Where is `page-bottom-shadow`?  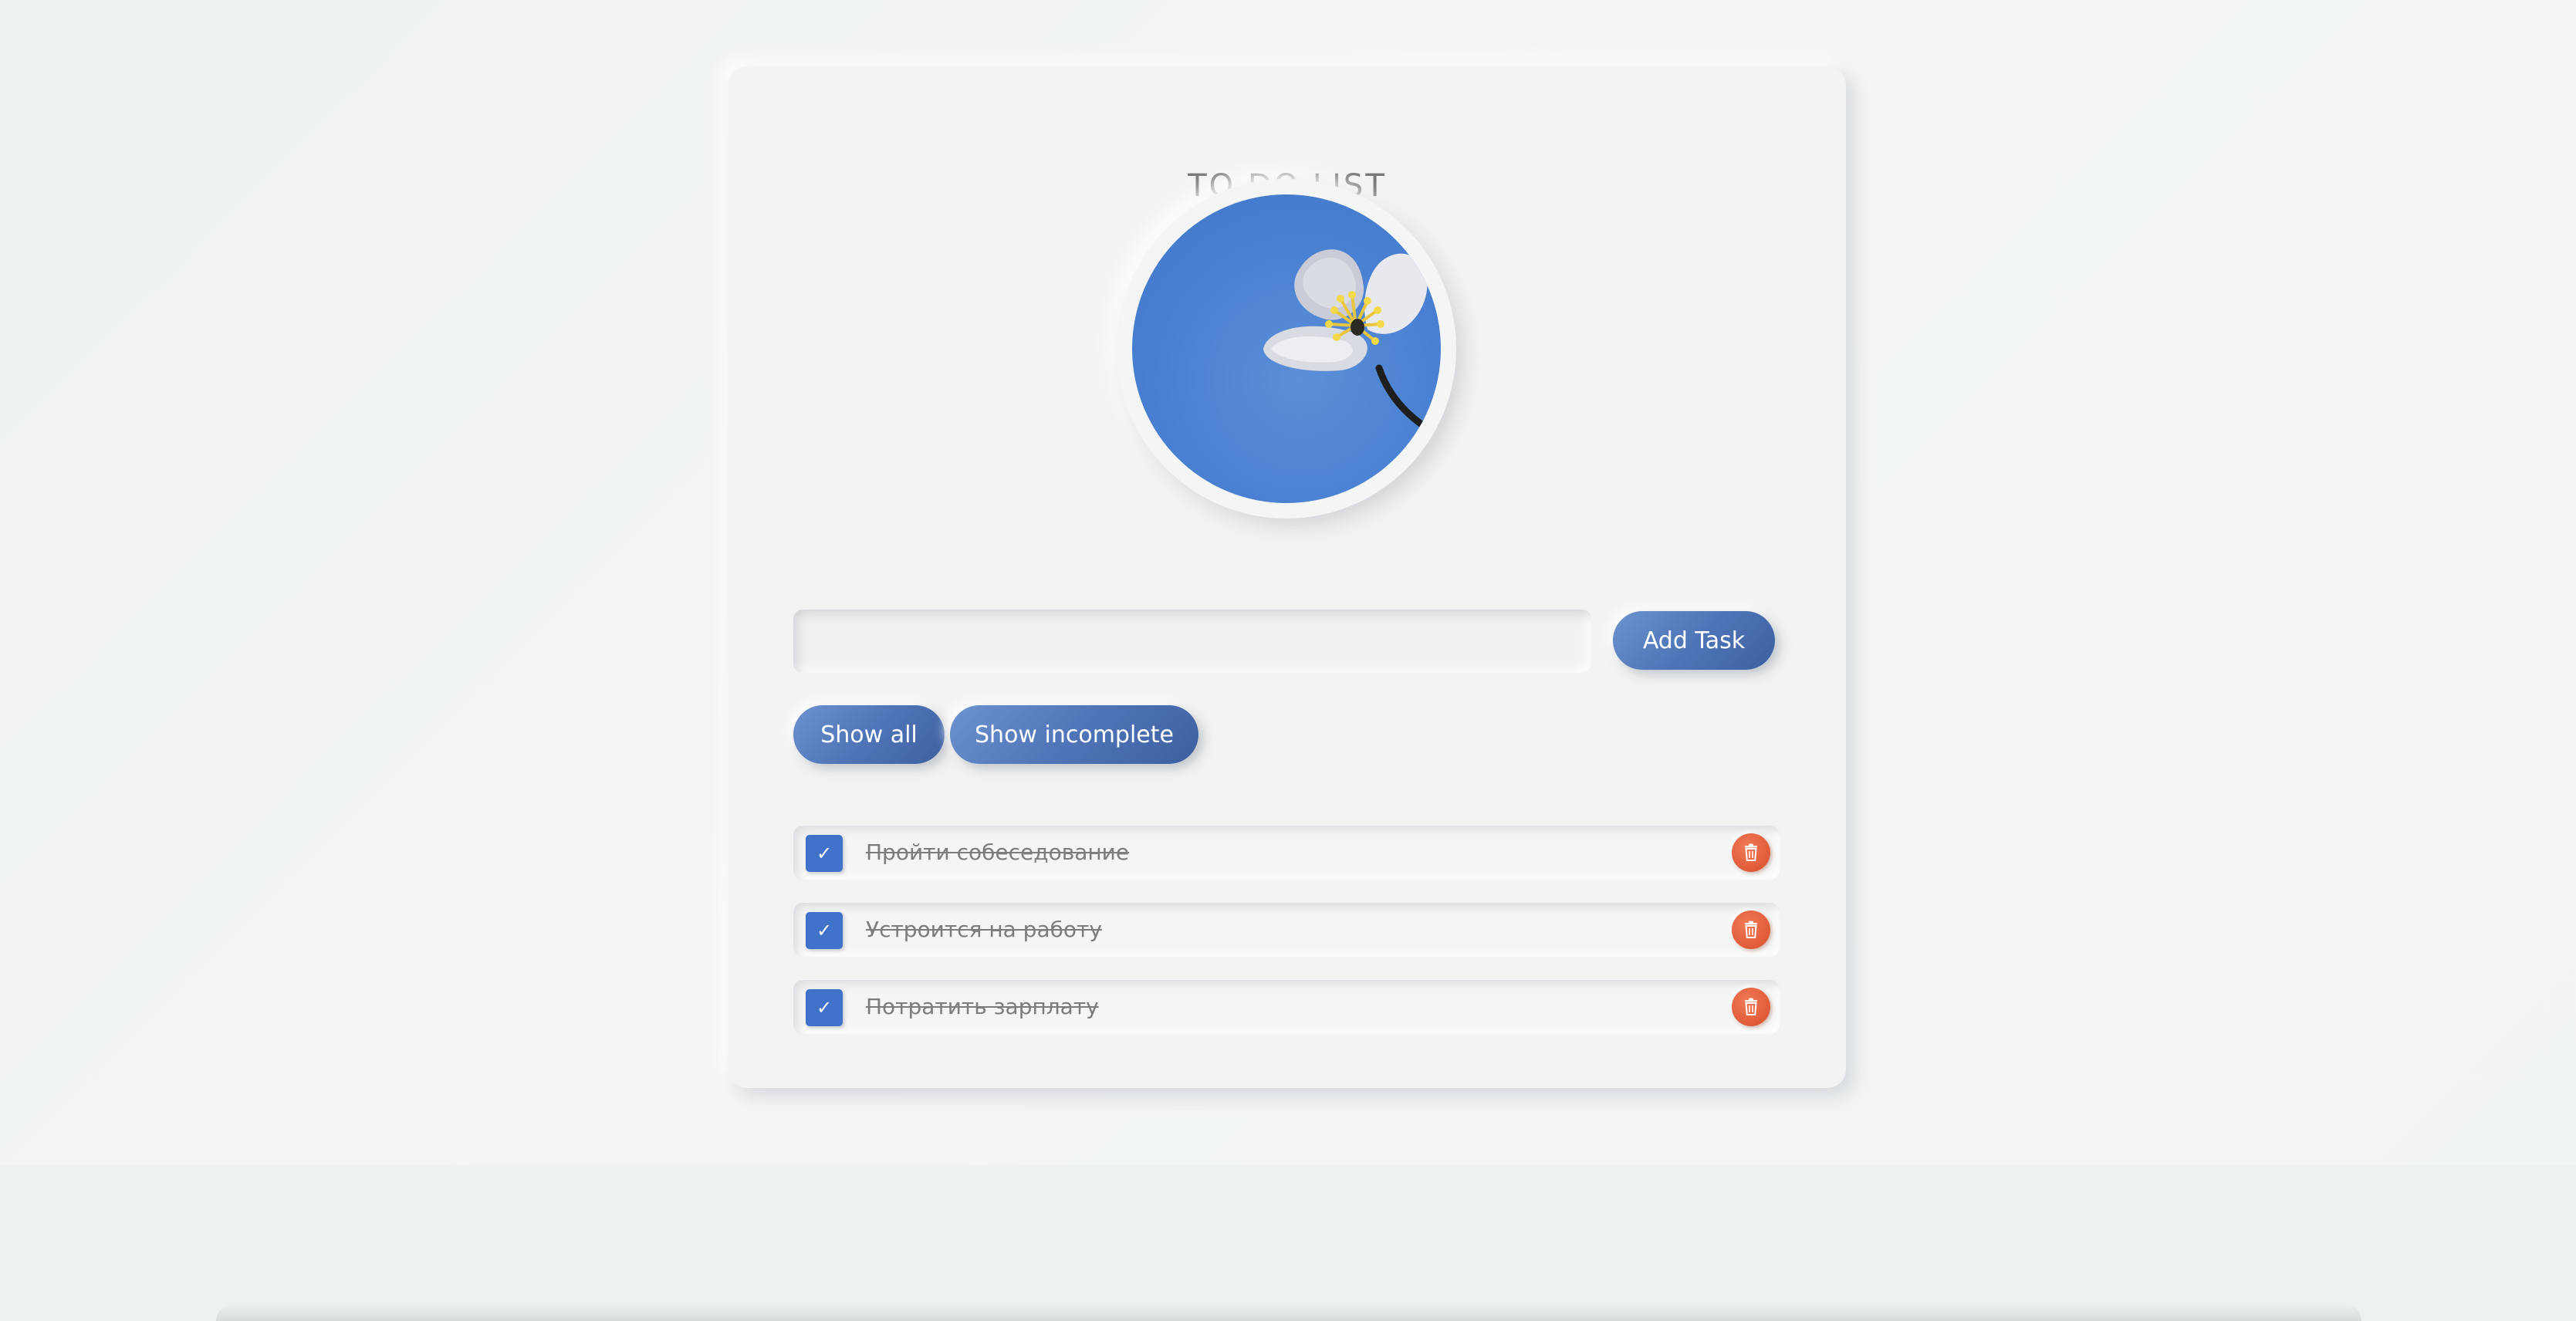 page-bottom-shadow is located at coordinates (1288, 1312).